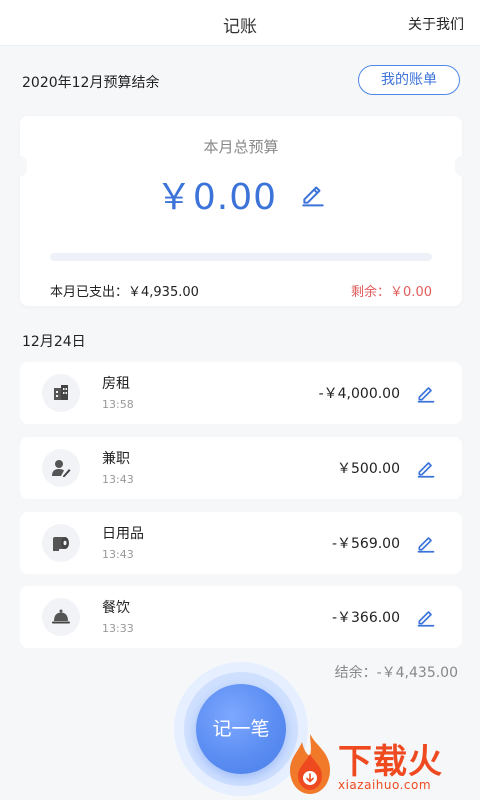 The width and height of the screenshot is (480, 800). I want to click on transaction-item: 兼职 13:43 ￥500.00, so click(241, 468).